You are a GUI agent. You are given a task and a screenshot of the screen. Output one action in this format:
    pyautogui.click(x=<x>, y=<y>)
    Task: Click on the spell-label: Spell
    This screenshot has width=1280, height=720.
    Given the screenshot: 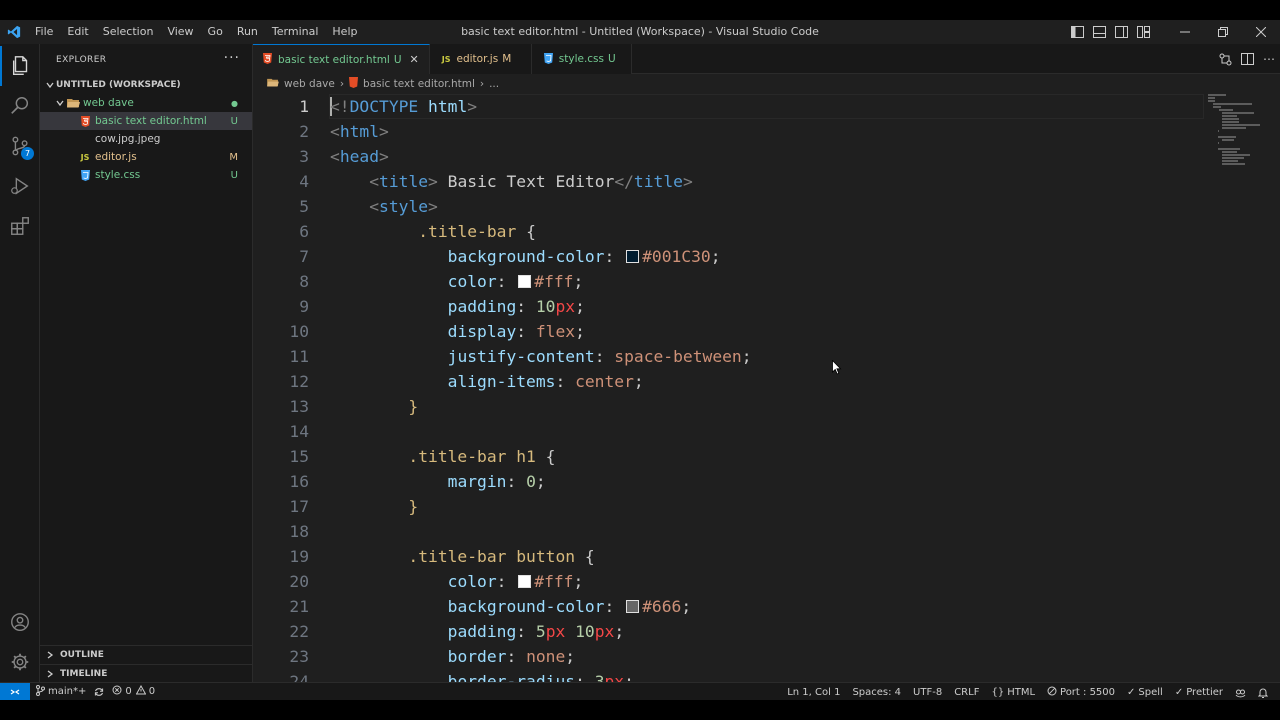 What is the action you would take?
    pyautogui.click(x=1150, y=692)
    